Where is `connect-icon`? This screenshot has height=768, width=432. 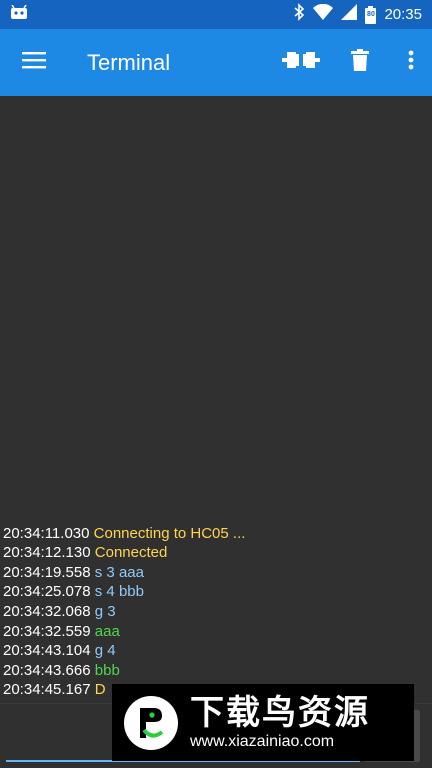 connect-icon is located at coordinates (301, 62).